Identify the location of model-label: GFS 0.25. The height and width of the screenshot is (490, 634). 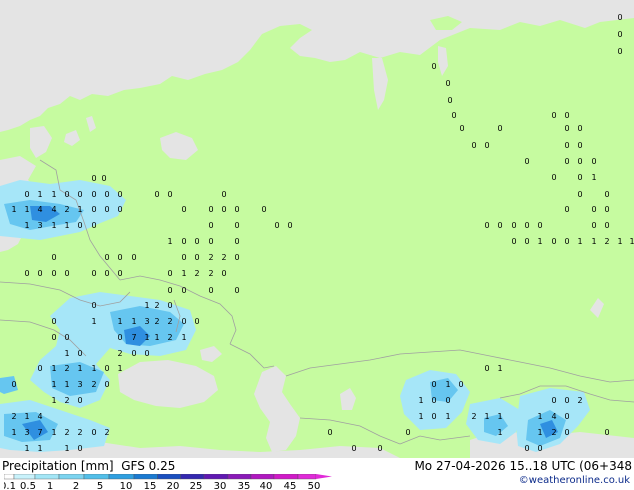
(148, 466).